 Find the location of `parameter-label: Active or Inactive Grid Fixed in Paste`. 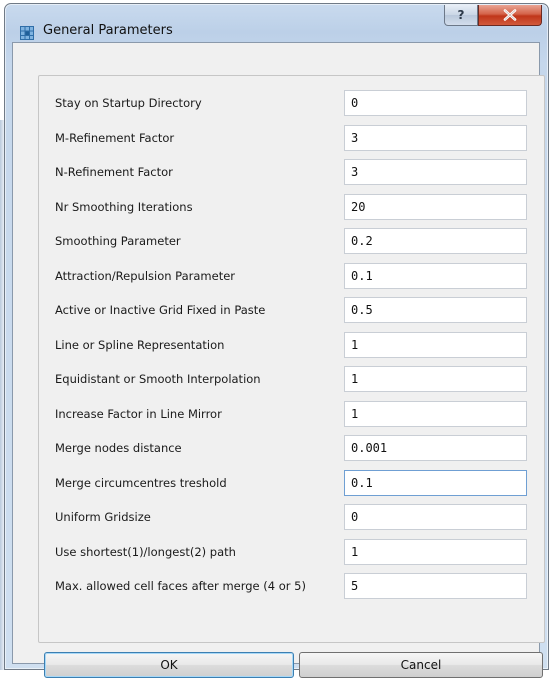

parameter-label: Active or Inactive Grid Fixed in Paste is located at coordinates (160, 310).